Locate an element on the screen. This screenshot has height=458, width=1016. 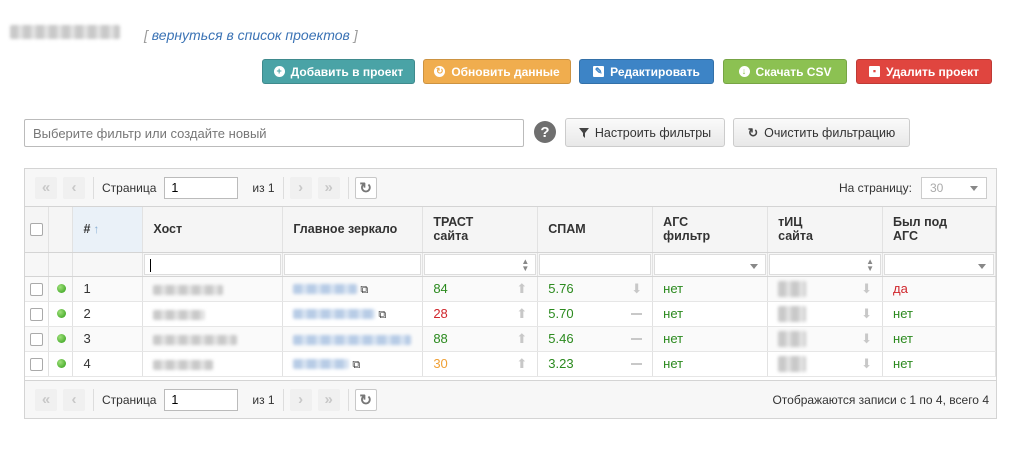
page-label: Страница is located at coordinates (129, 187).